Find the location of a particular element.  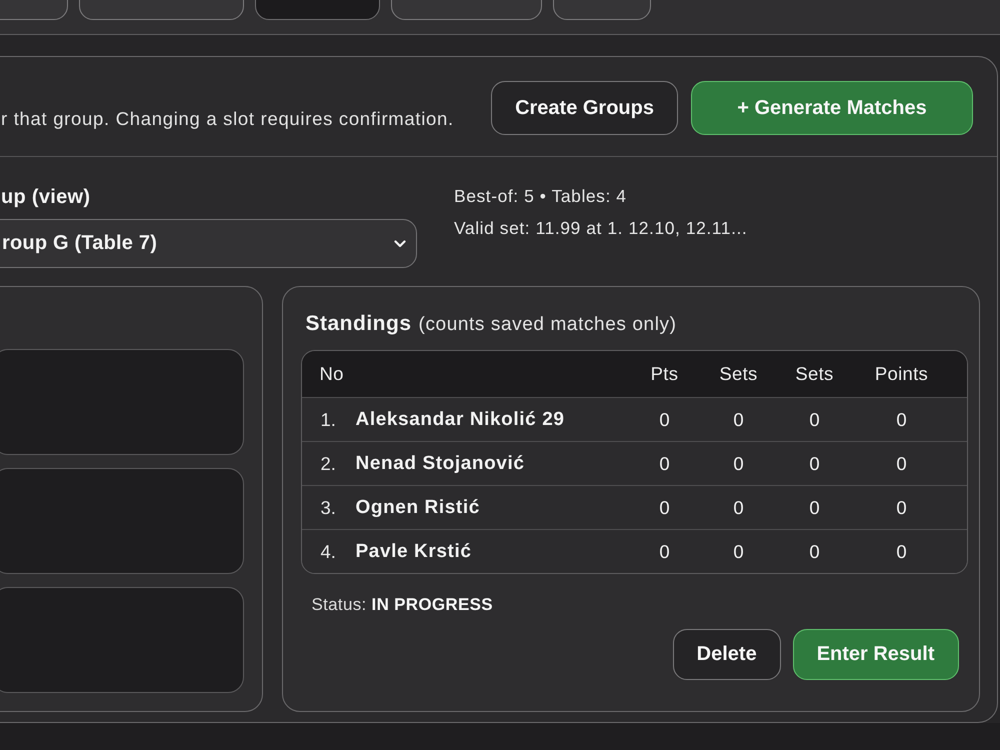

standings-note: (counts saved matches only) is located at coordinates (547, 325).